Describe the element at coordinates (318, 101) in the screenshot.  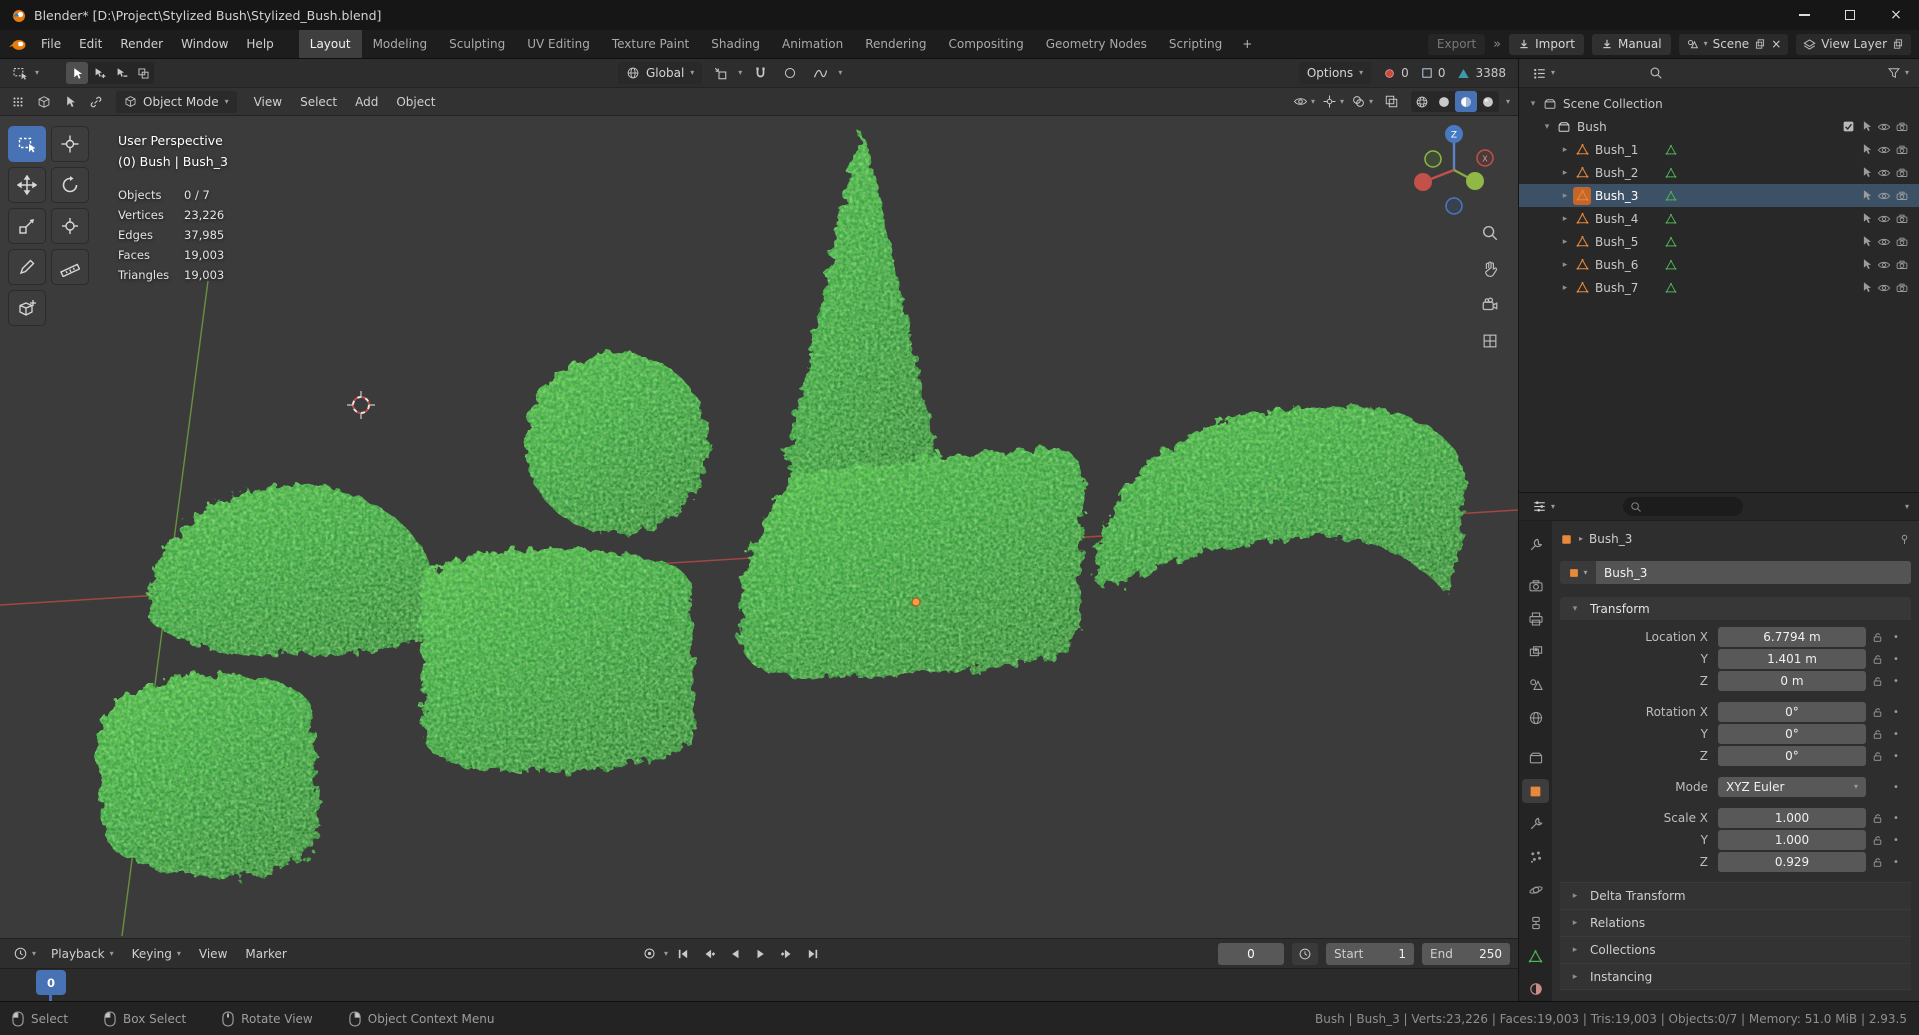
I see `menu-item: Select` at that location.